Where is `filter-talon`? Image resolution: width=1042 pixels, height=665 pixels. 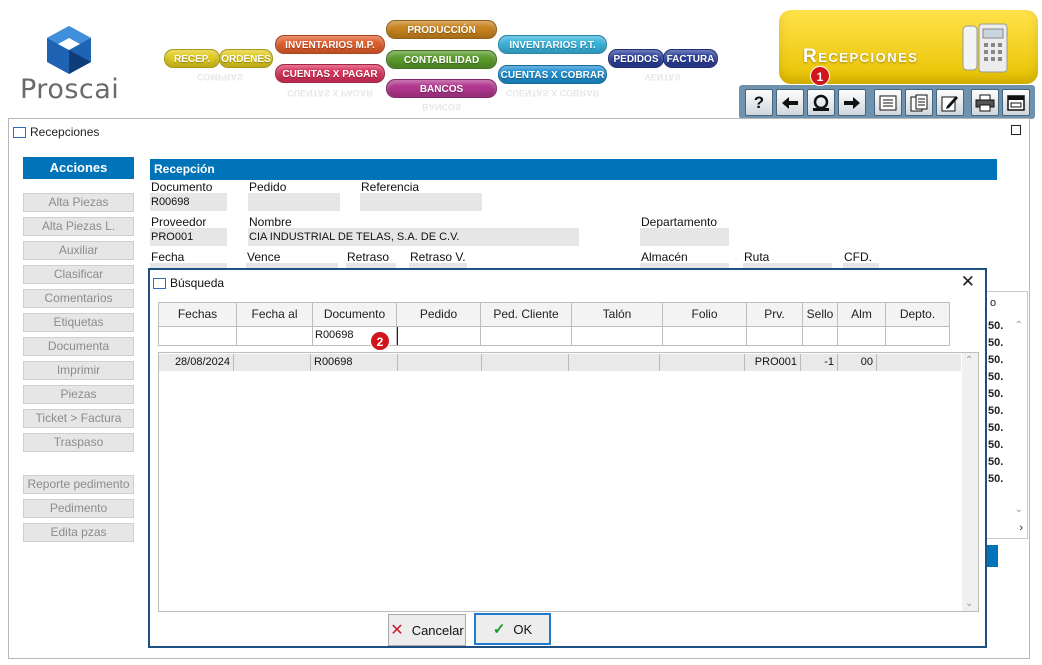
filter-talon is located at coordinates (617, 336).